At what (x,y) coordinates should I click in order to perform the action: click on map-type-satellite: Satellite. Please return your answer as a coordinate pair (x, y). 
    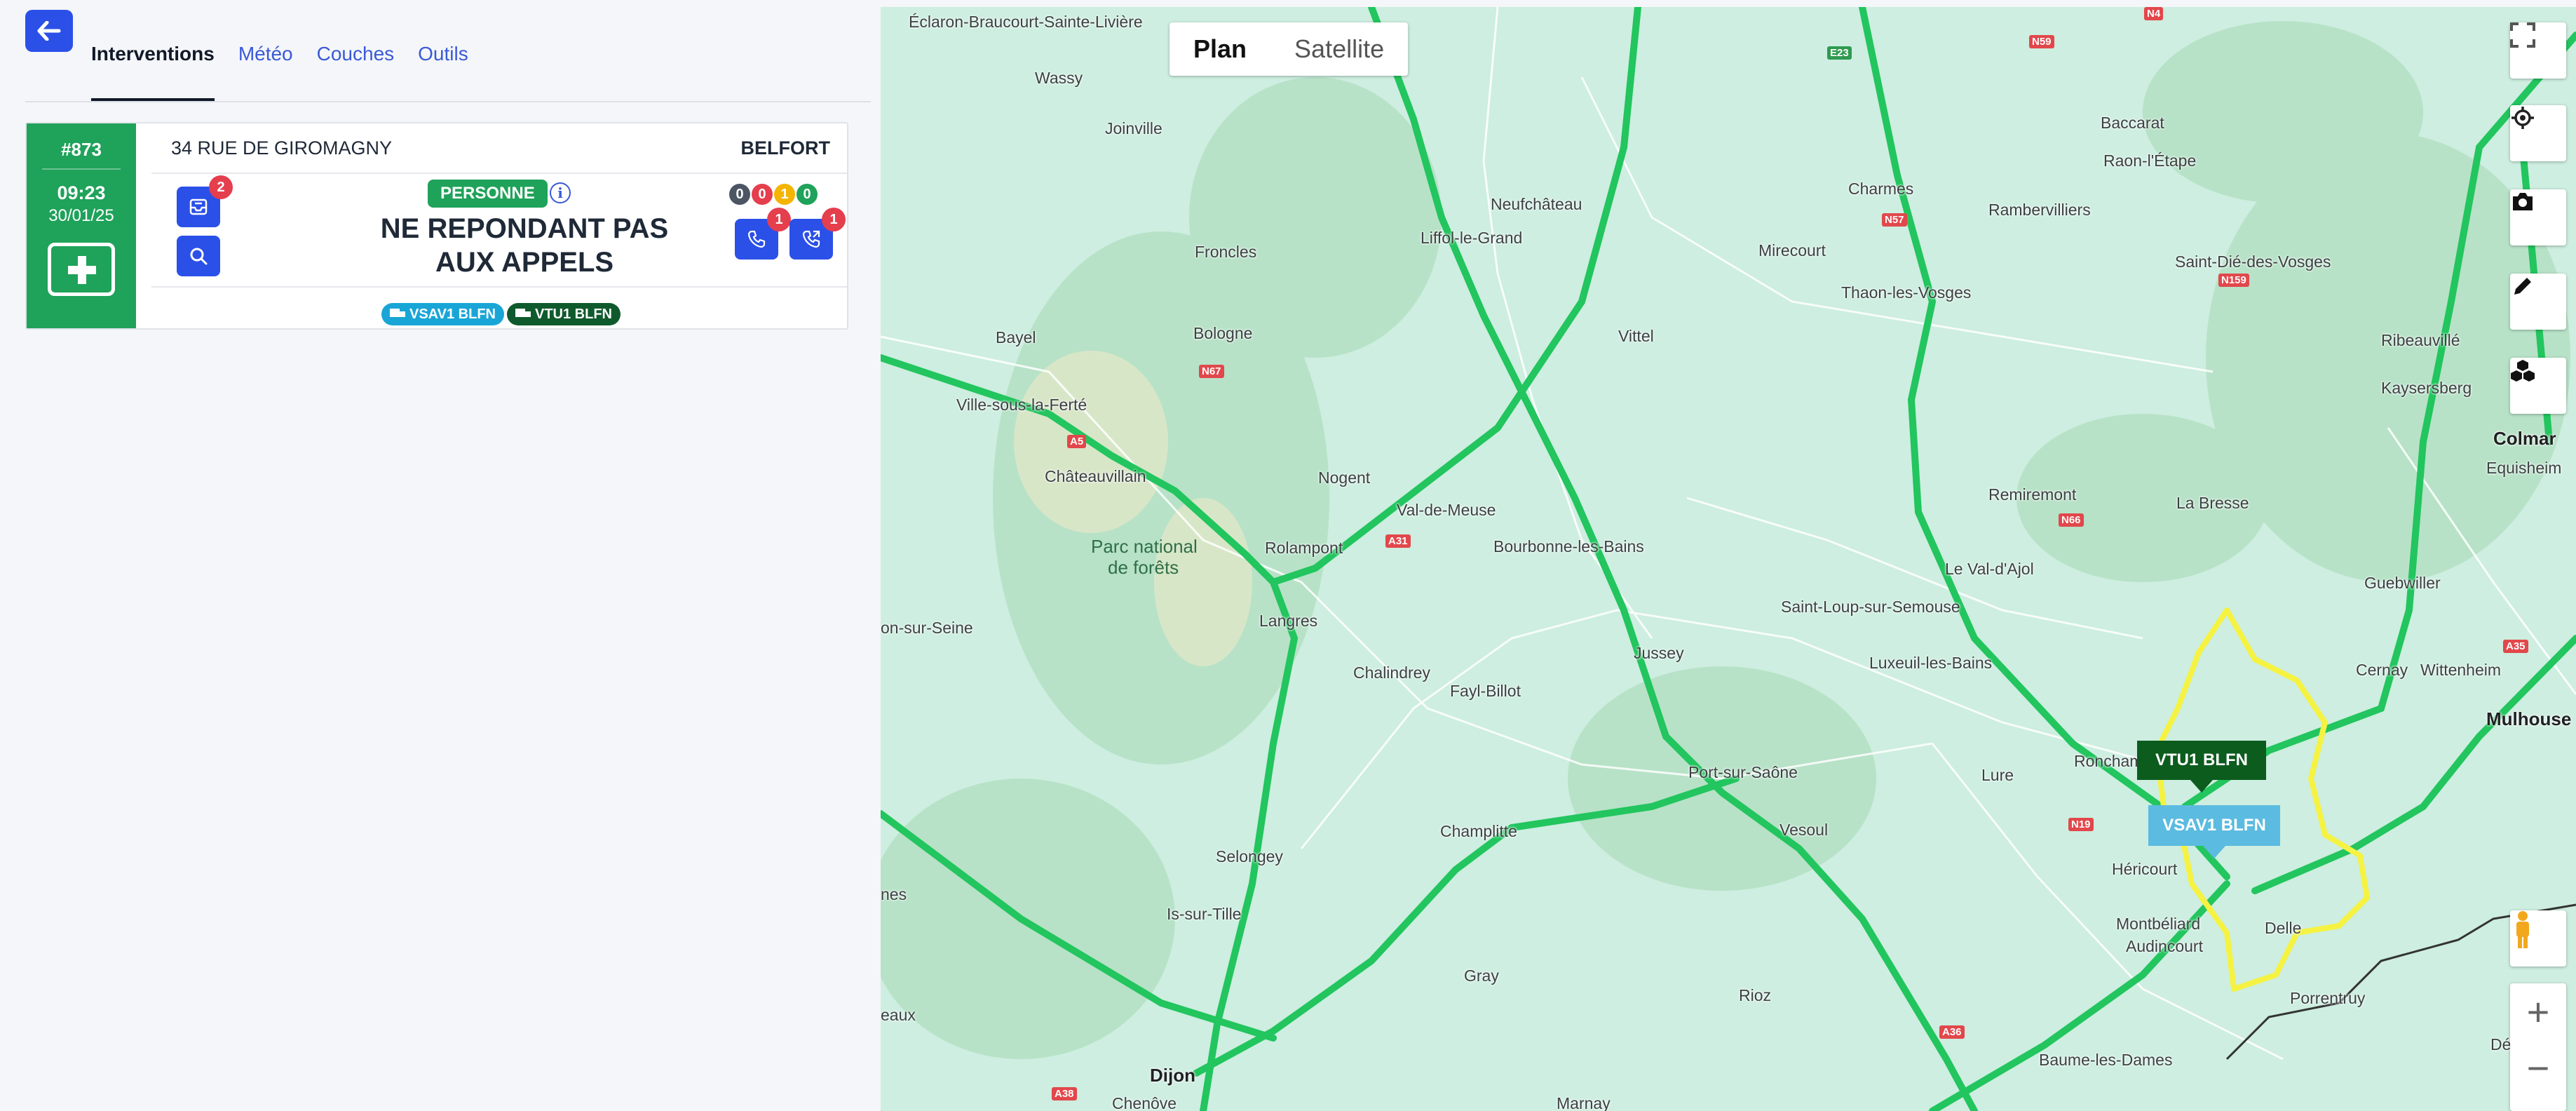
    Looking at the image, I should click on (1339, 49).